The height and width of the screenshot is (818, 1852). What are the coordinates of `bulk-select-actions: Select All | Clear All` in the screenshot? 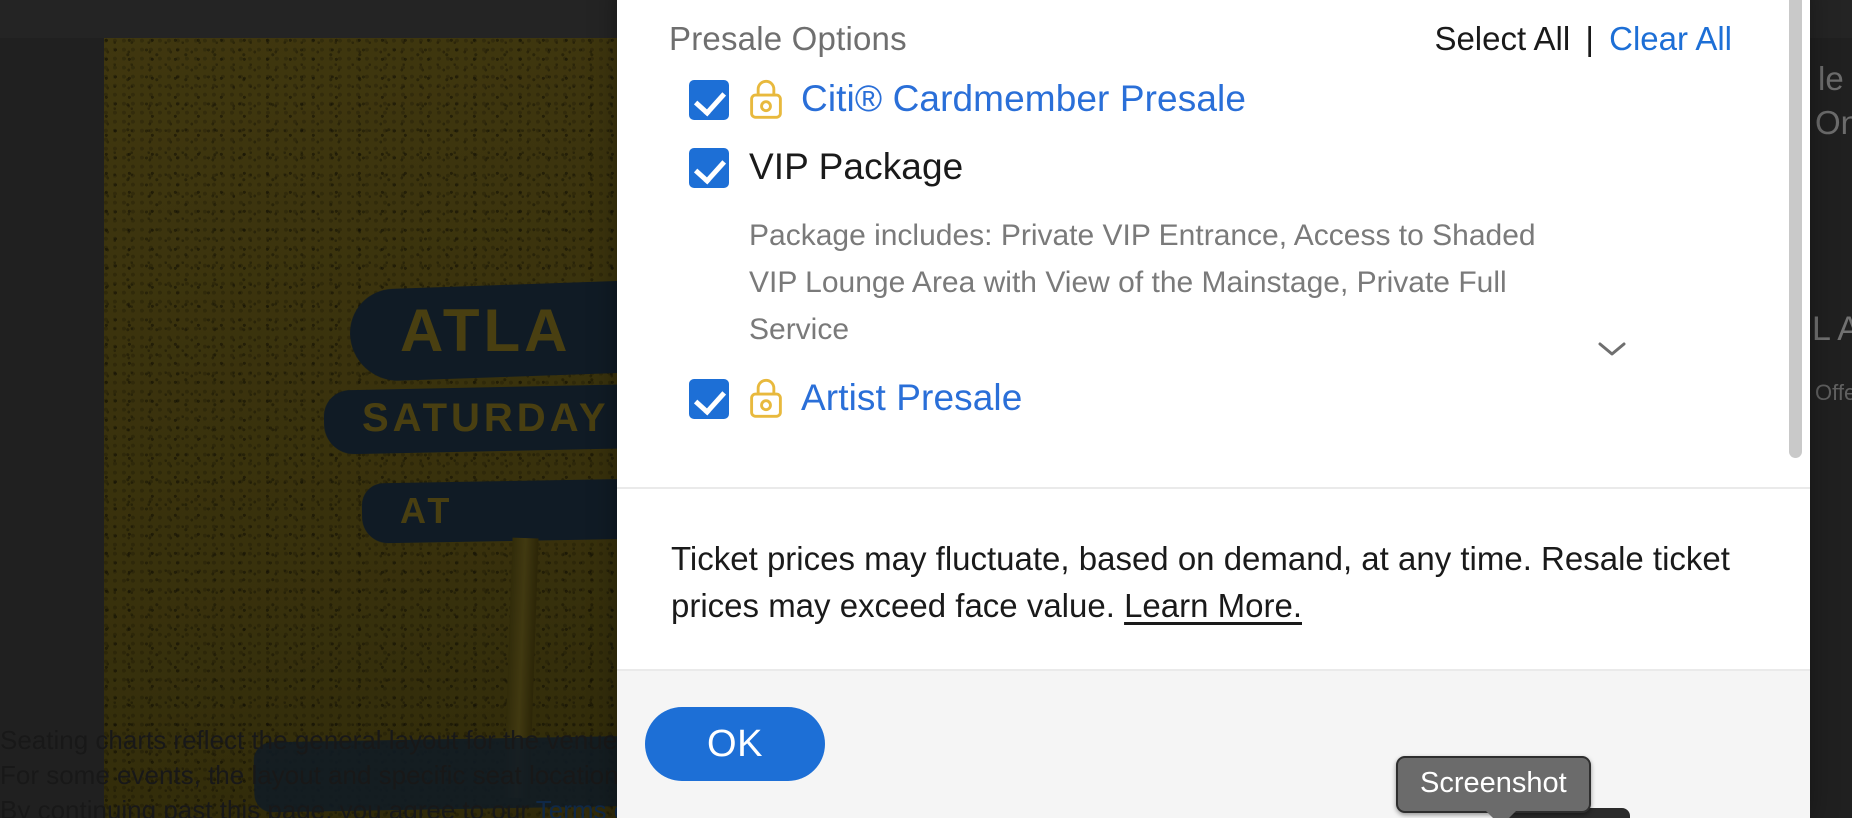 It's located at (1583, 39).